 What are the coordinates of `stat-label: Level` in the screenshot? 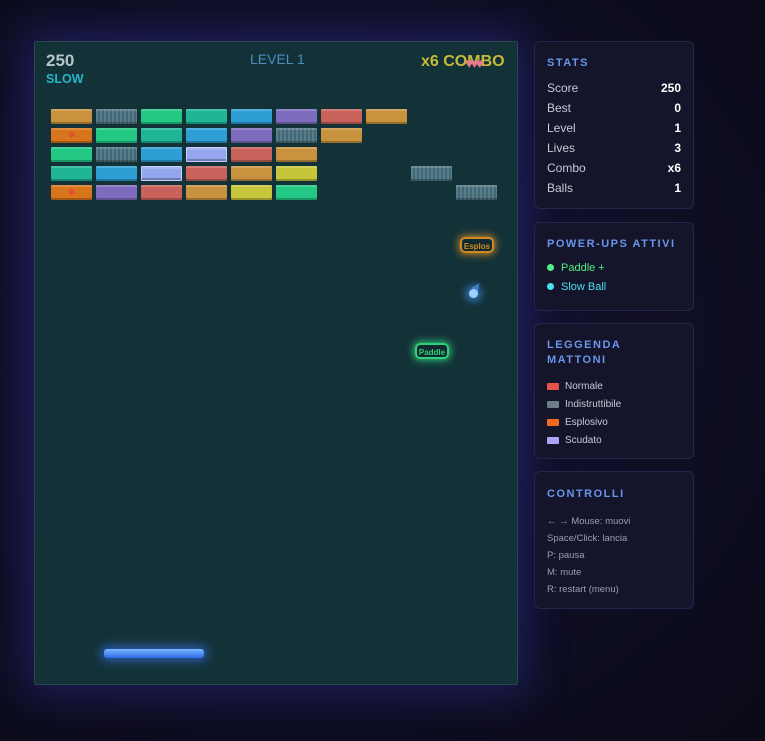 It's located at (561, 128).